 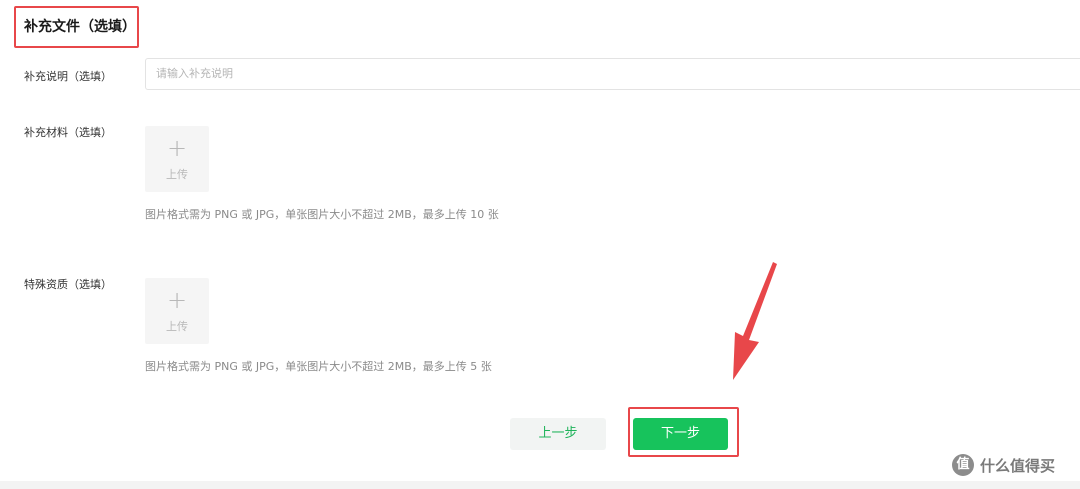 What do you see at coordinates (318, 366) in the screenshot?
I see `qualifications-hint: 图片格式需为 PNG 或 JPG，单张图片大小不超过 2MB，最多上传 5 张` at bounding box center [318, 366].